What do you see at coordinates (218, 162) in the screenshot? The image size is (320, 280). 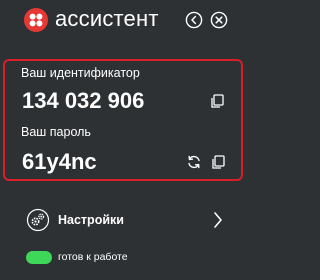 I see `copy-password-icon` at bounding box center [218, 162].